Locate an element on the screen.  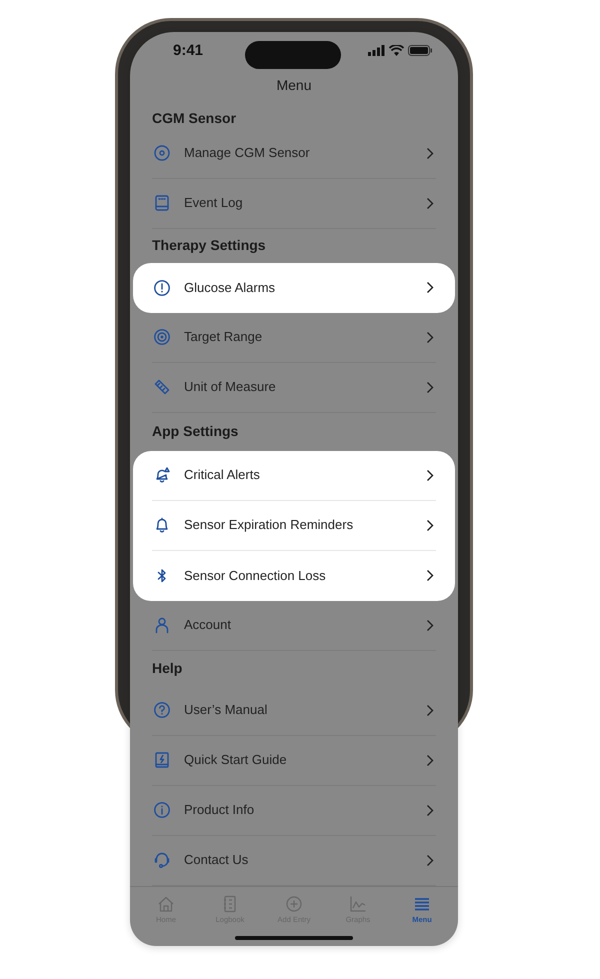
section-header: CGM Sensor is located at coordinates (194, 118).